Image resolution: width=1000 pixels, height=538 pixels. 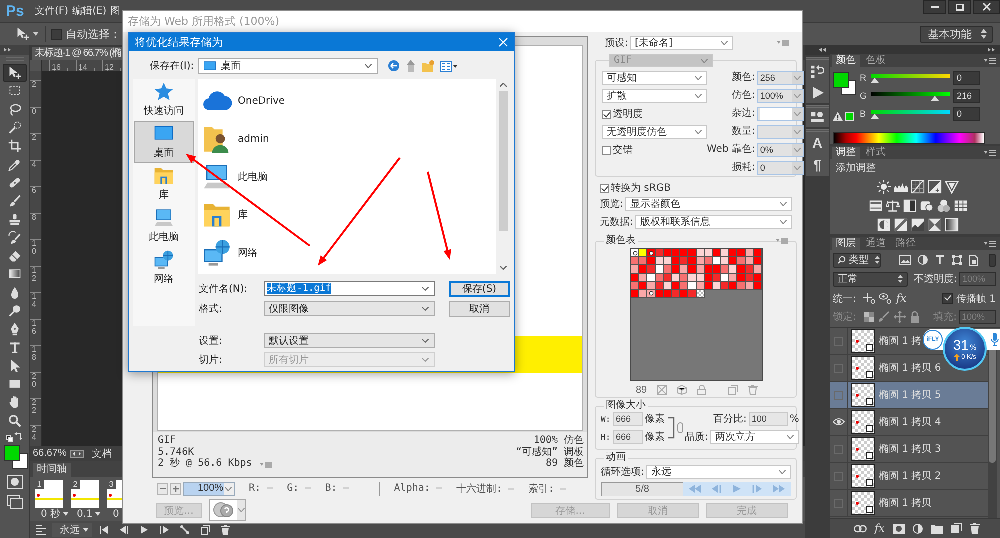 I want to click on adjustment-layer-icon, so click(x=918, y=529).